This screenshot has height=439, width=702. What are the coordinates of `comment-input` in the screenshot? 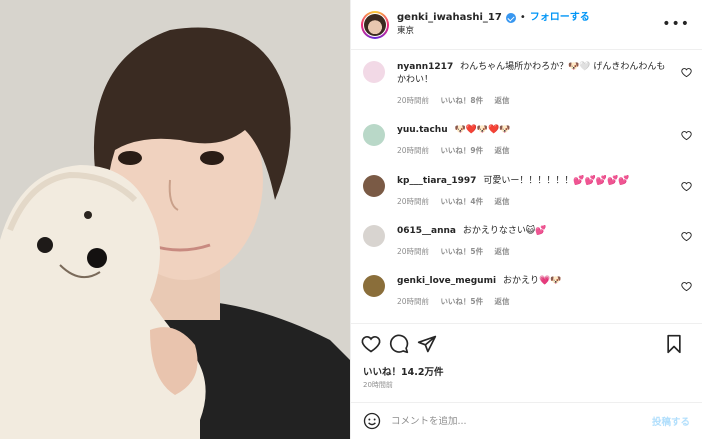 It's located at (501, 421).